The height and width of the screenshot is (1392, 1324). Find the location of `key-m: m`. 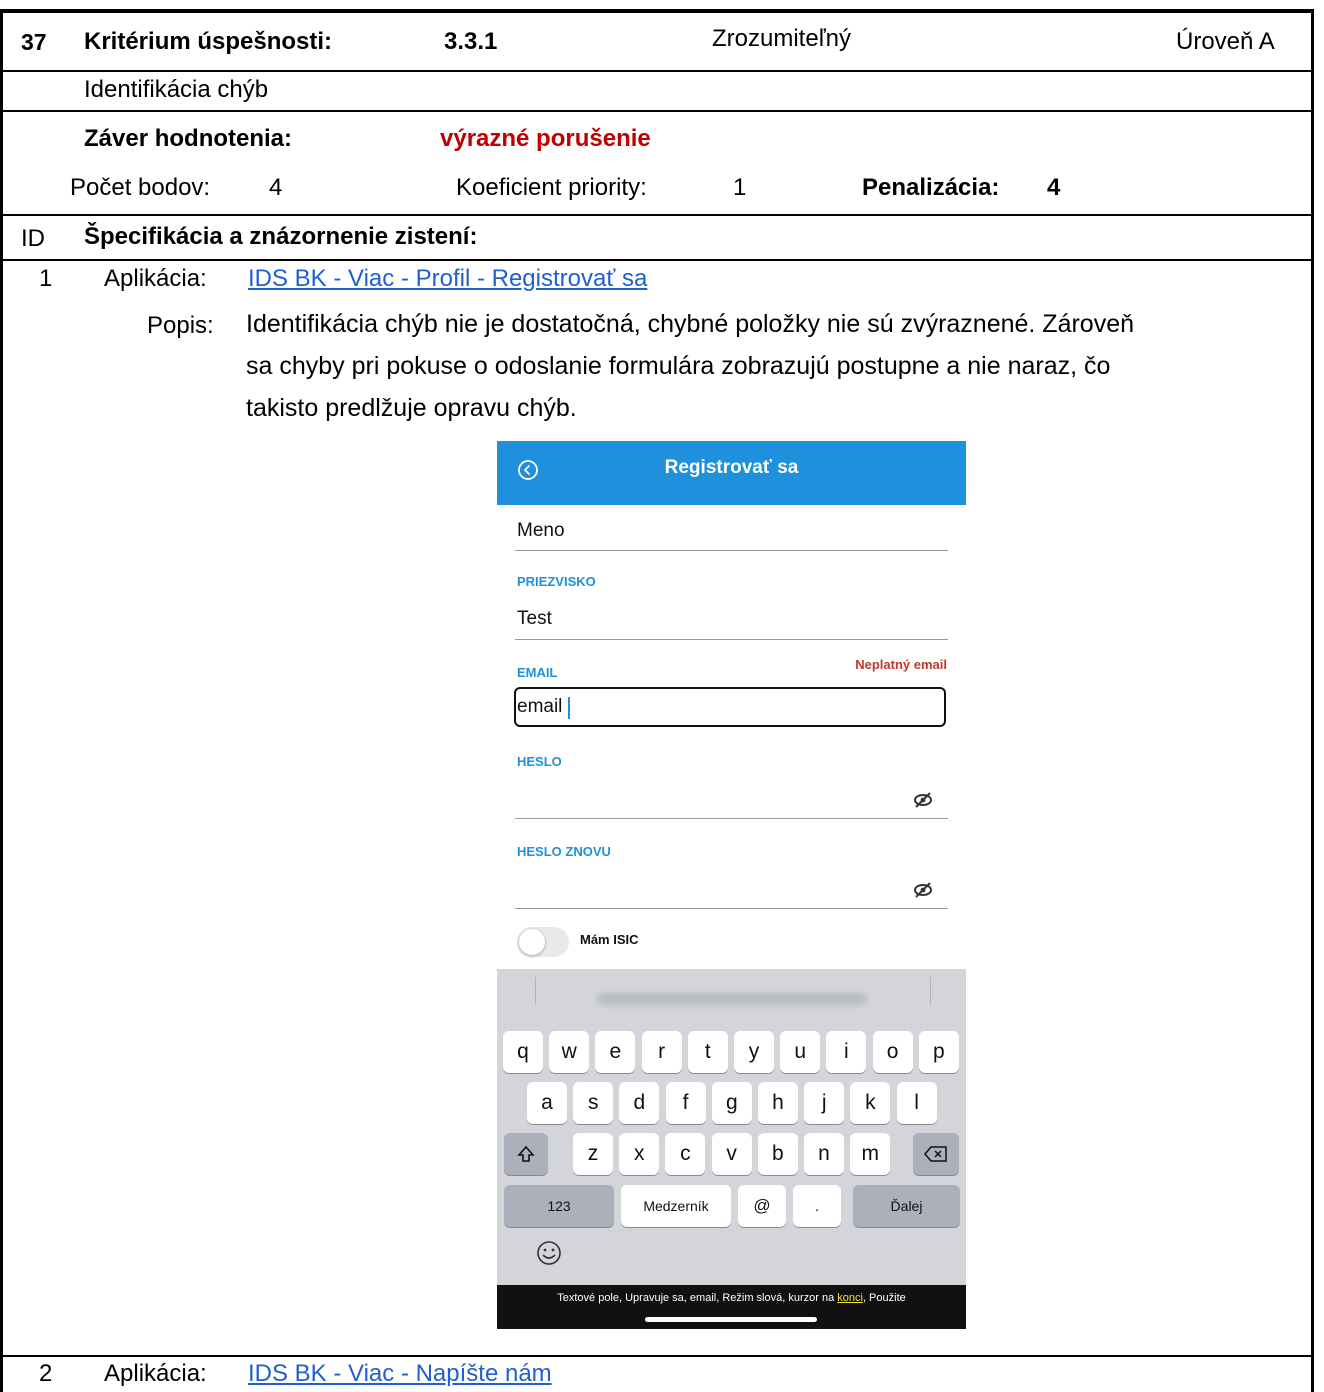

key-m: m is located at coordinates (870, 1154).